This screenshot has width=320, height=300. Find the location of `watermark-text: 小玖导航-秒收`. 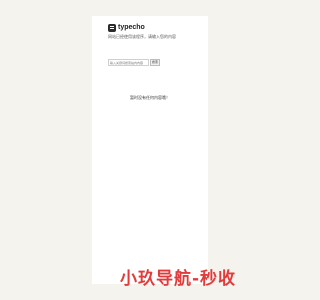

watermark-text: 小玖导航-秒收 is located at coordinates (178, 279).